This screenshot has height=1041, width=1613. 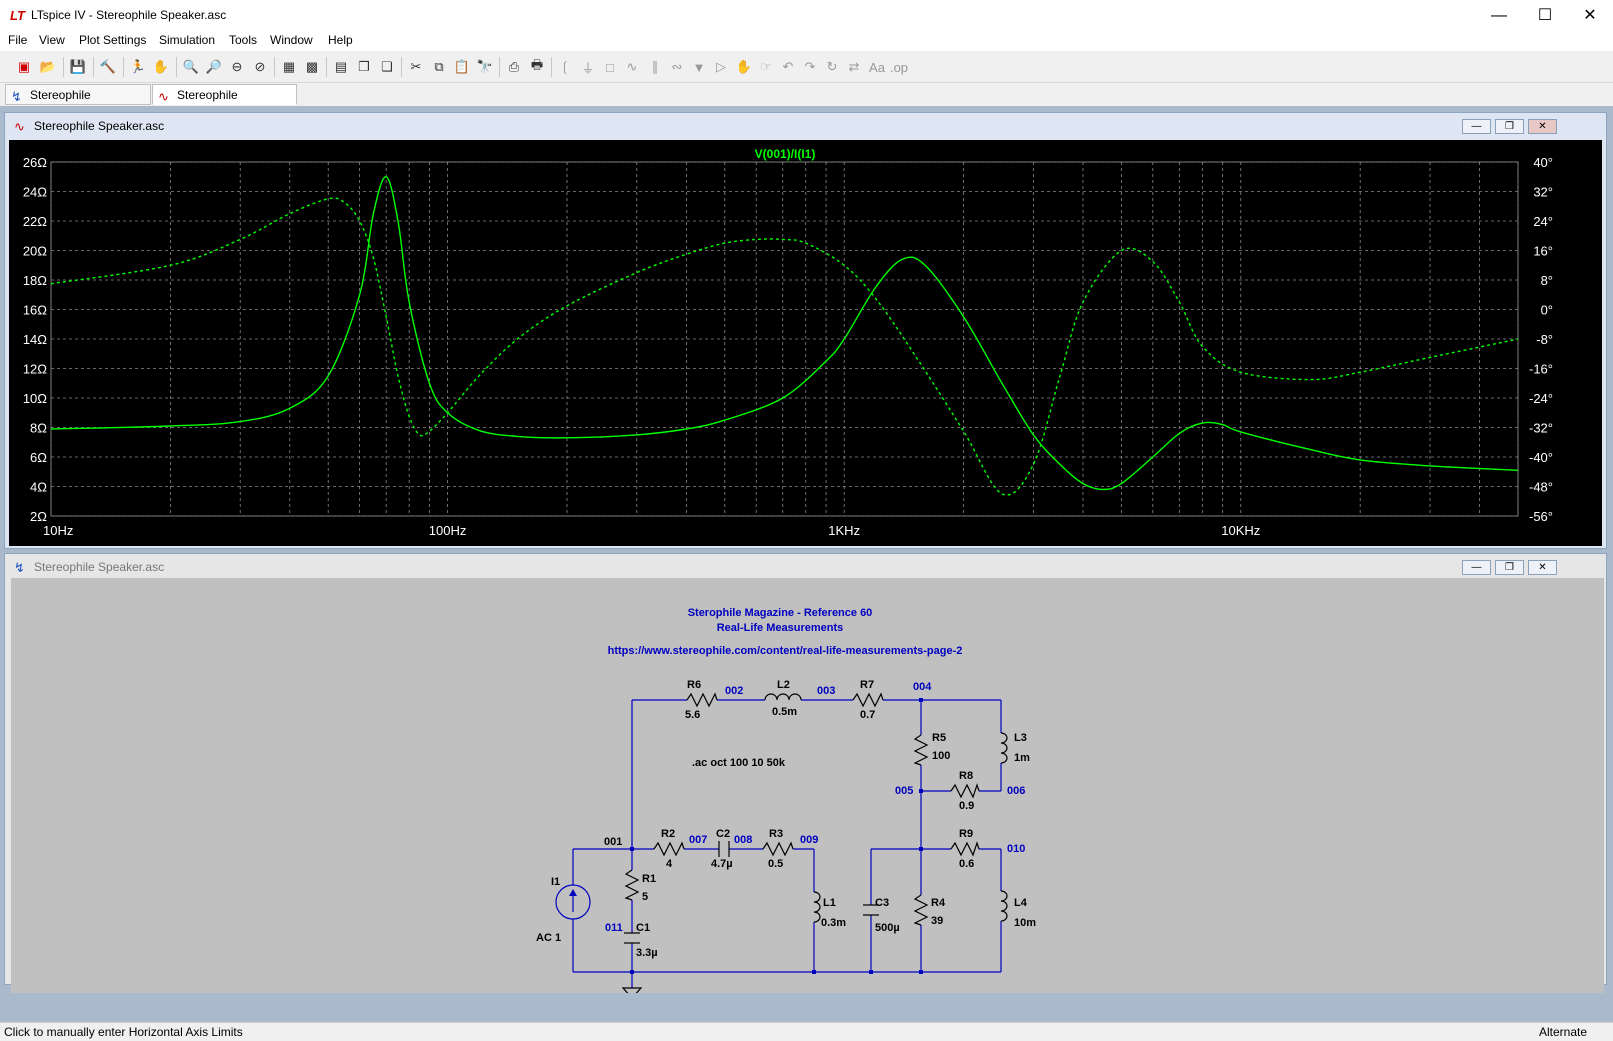 What do you see at coordinates (783, 685) in the screenshot?
I see `label-l2-ref: L2` at bounding box center [783, 685].